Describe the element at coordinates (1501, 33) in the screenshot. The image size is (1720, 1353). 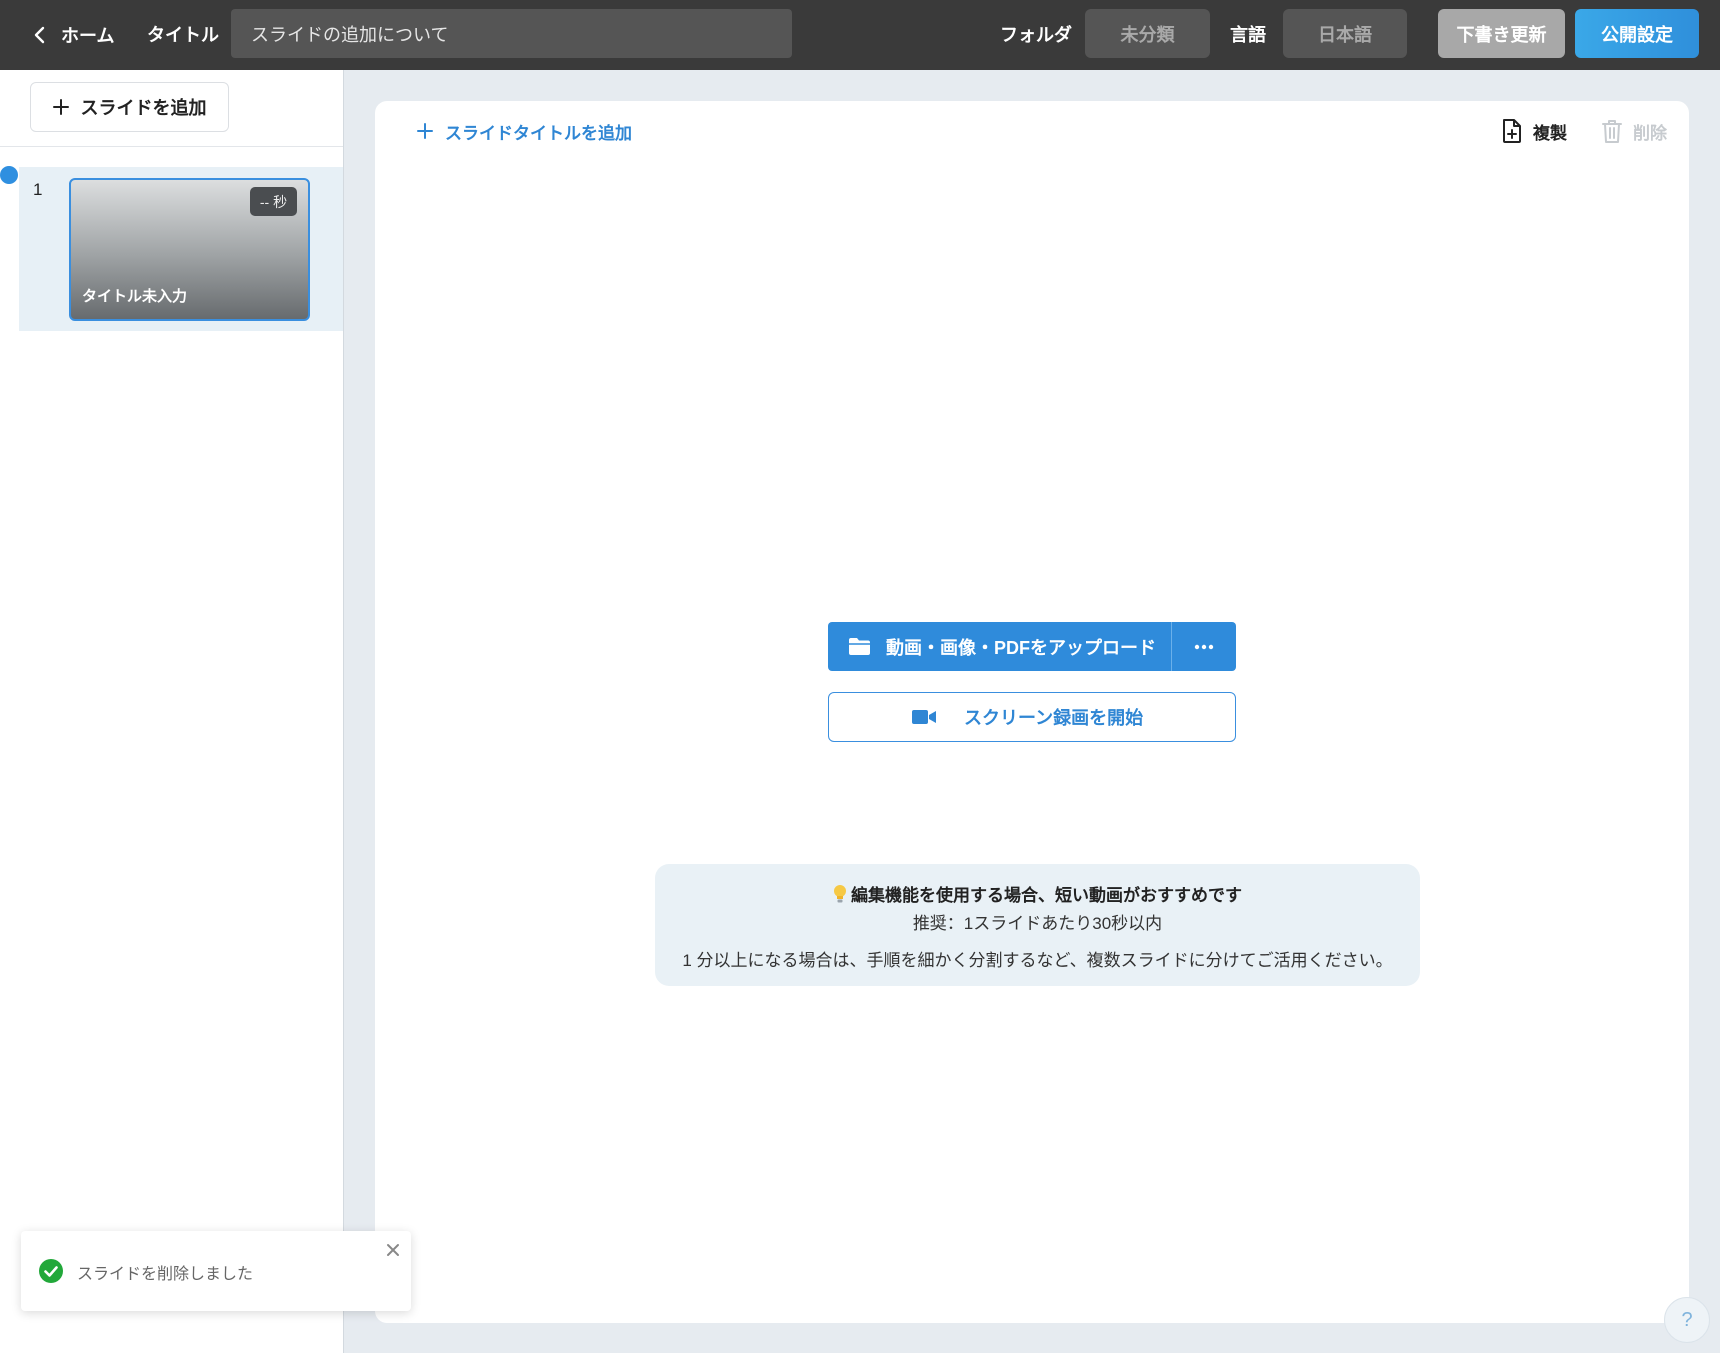
I see `draft-update-button: 下書き更新` at that location.